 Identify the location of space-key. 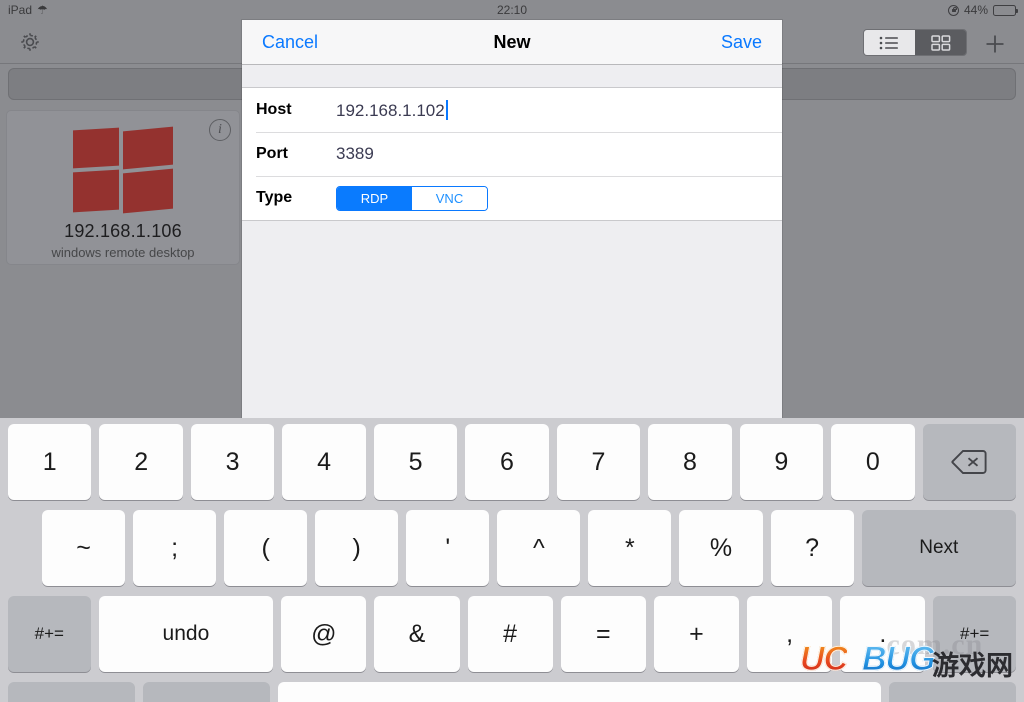
(579, 692).